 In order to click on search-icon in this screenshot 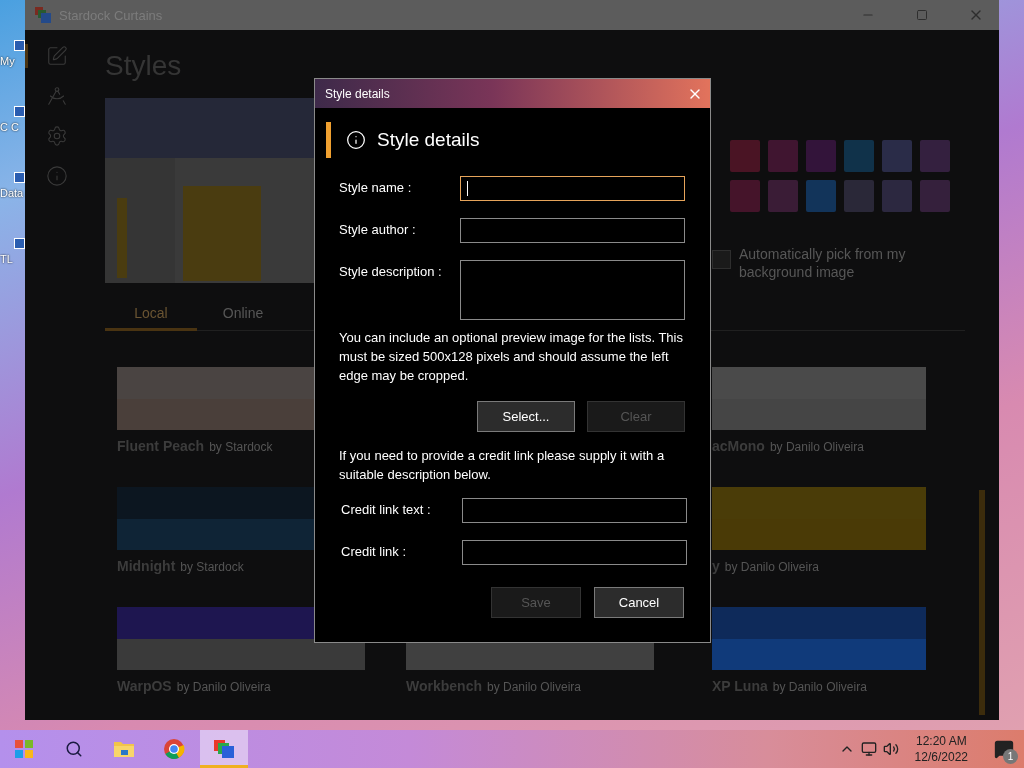, I will do `click(74, 749)`.